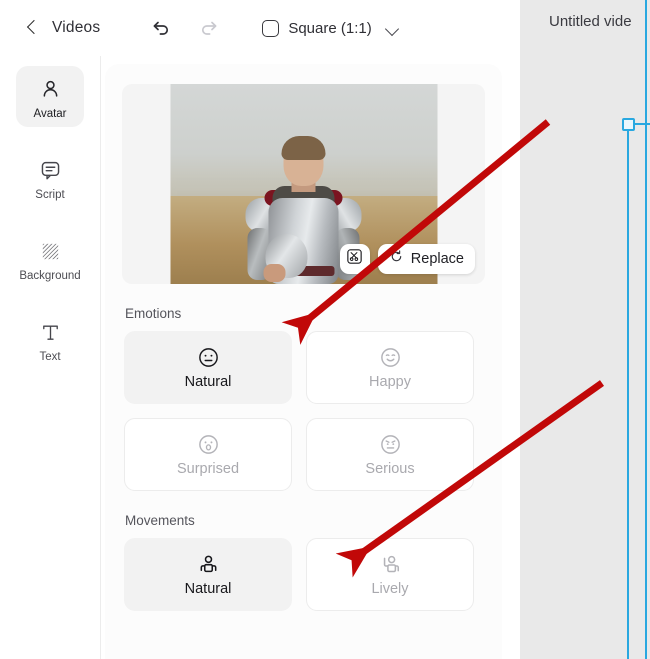 The height and width of the screenshot is (659, 650). I want to click on hatch-pattern-icon, so click(50, 251).